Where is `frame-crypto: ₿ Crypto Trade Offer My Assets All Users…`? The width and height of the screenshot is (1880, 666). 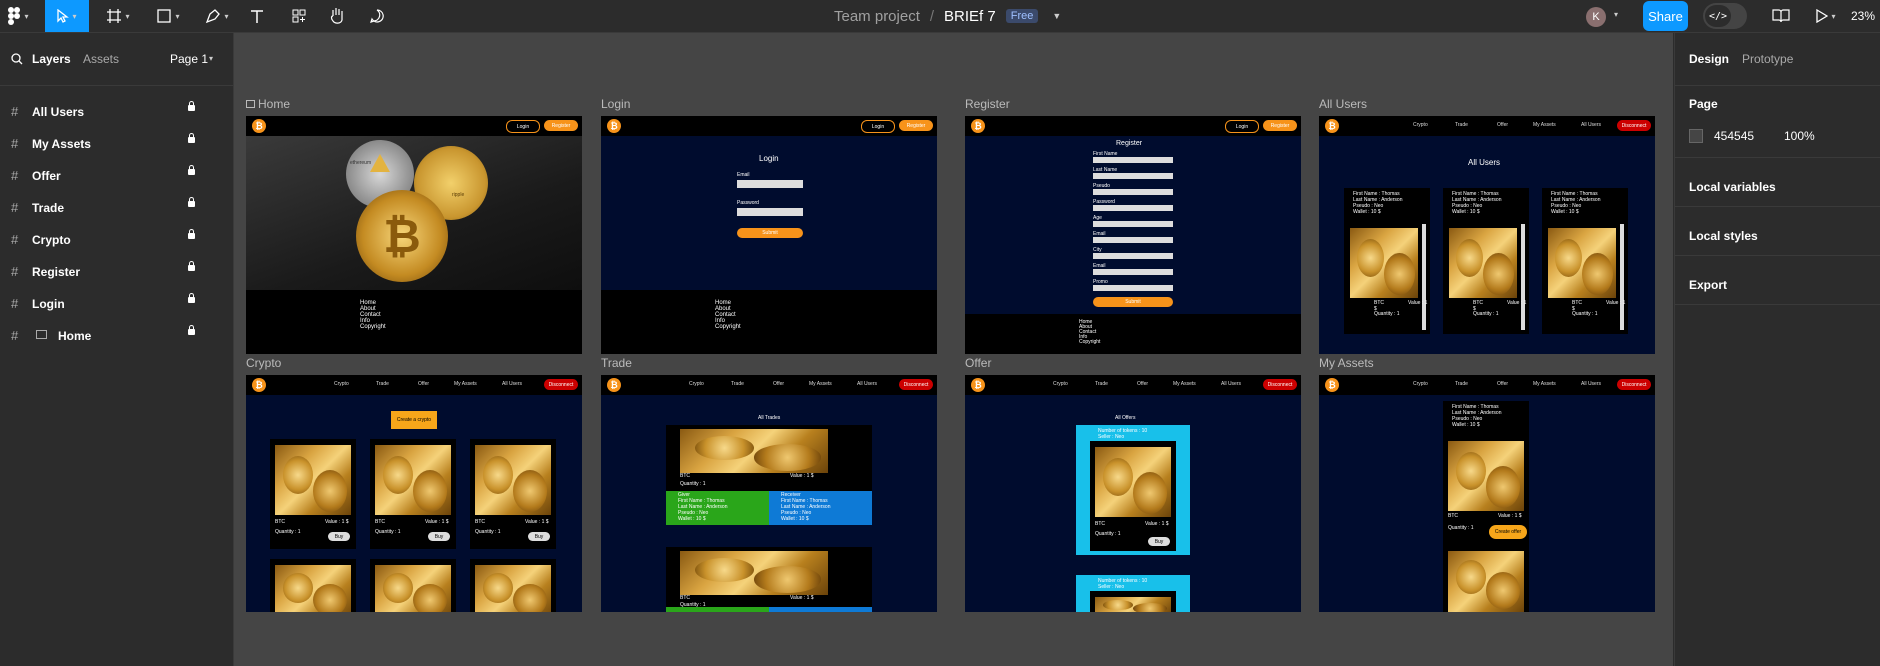
frame-crypto: ₿ Crypto Trade Offer My Assets All Users… is located at coordinates (414, 493).